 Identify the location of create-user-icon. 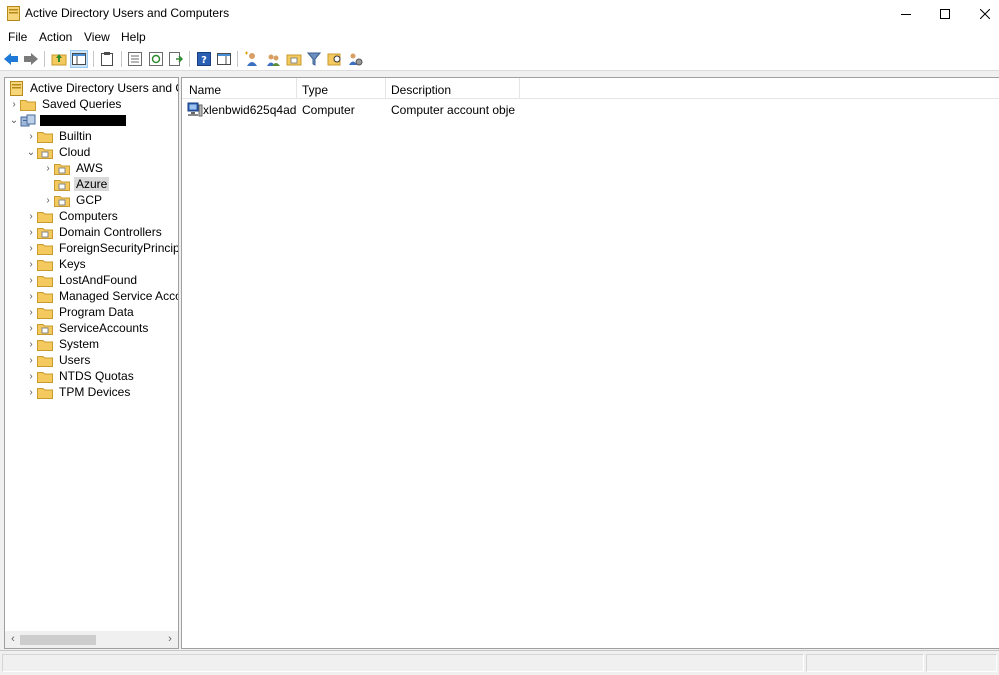
(251, 58).